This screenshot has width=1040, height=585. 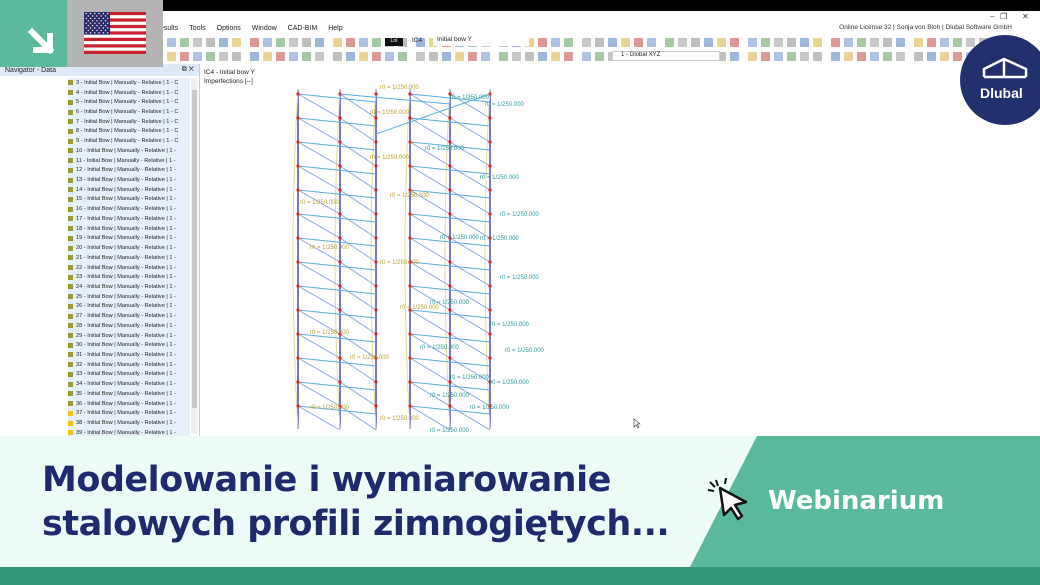 I want to click on menu-tools: Tools, so click(x=197, y=28).